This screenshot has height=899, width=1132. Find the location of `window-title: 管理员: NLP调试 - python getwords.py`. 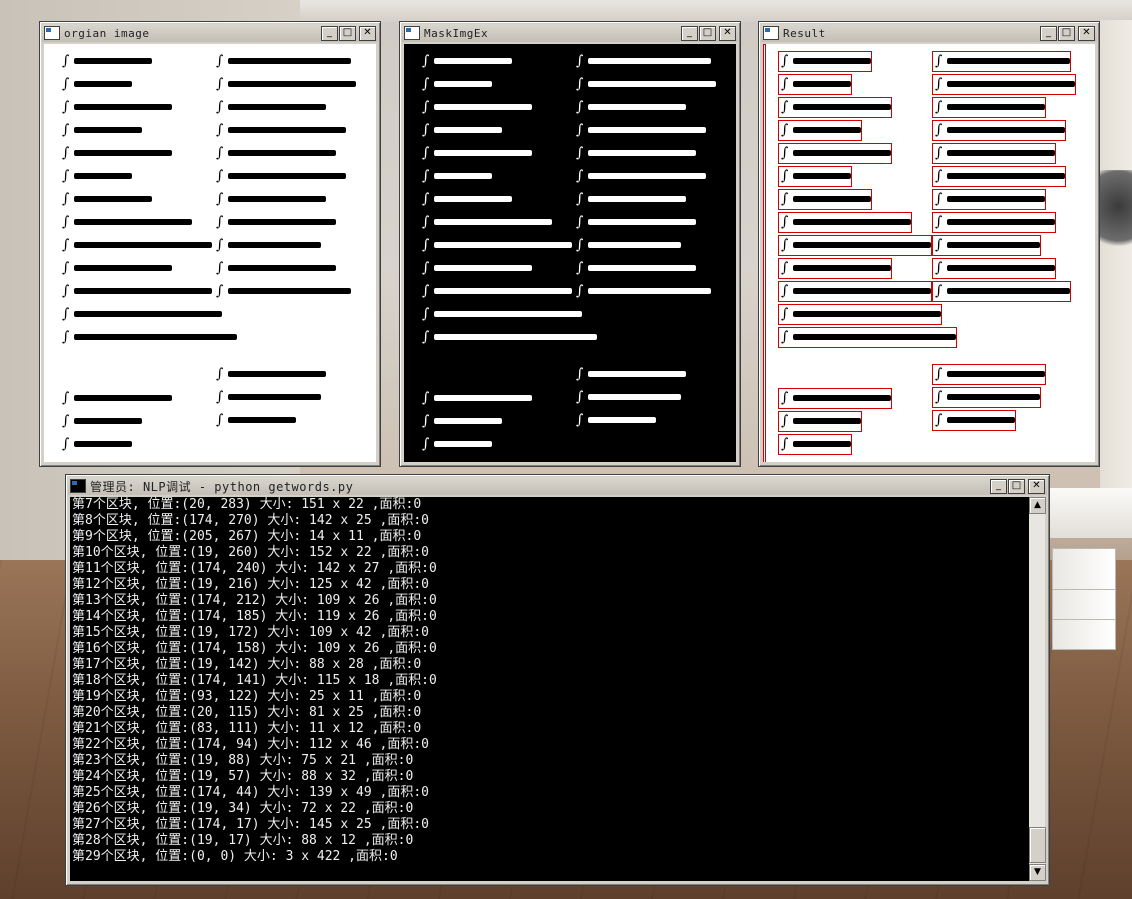

window-title: 管理员: NLP调试 - python getwords.py is located at coordinates (222, 486).